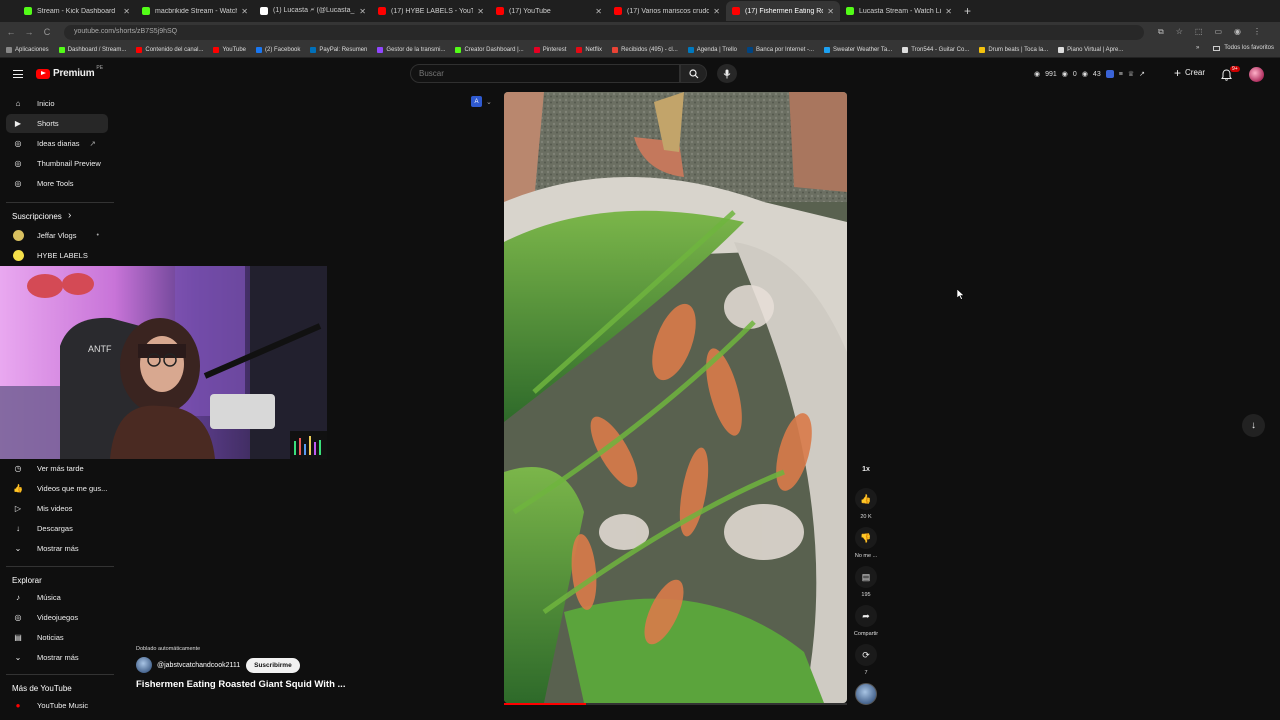 The width and height of the screenshot is (1280, 720). I want to click on voice-search-button, so click(727, 73).